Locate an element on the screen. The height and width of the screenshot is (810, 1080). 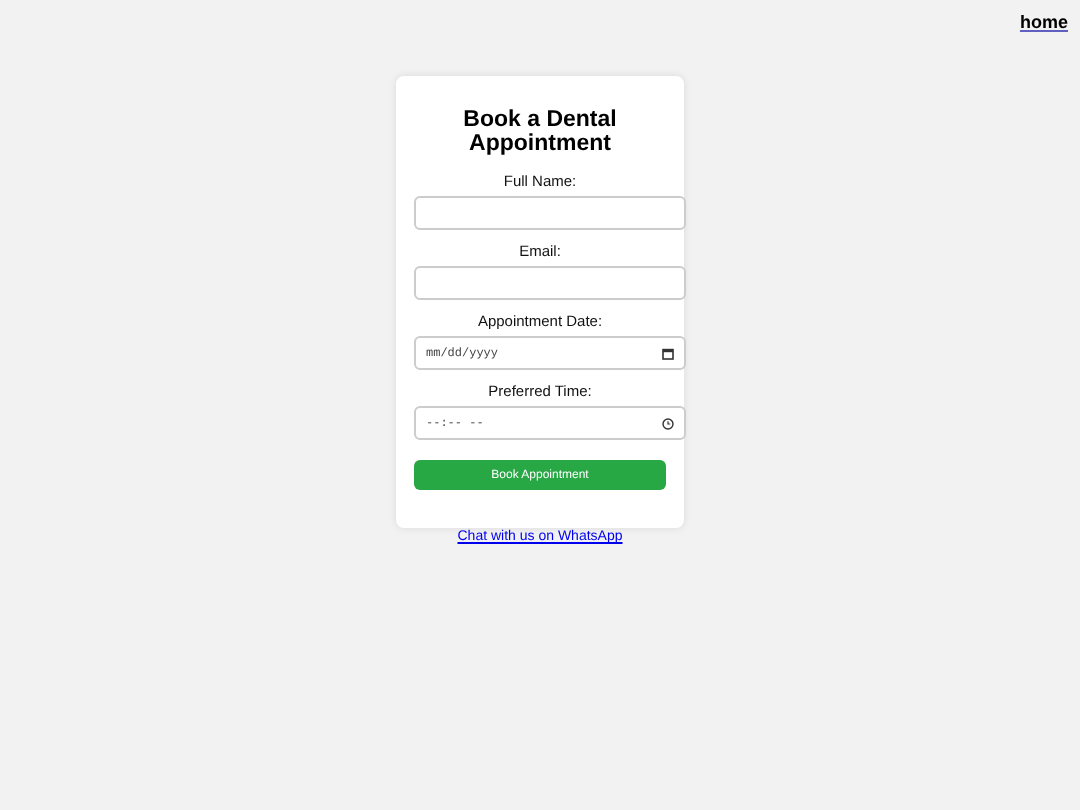
form-title: Book a Dental Appointment is located at coordinates (540, 132).